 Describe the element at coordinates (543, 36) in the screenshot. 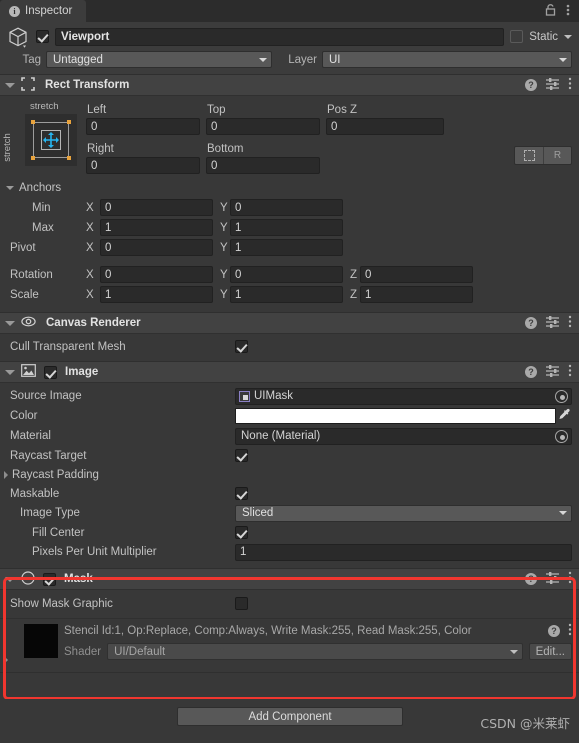

I see `static-label: Static` at that location.